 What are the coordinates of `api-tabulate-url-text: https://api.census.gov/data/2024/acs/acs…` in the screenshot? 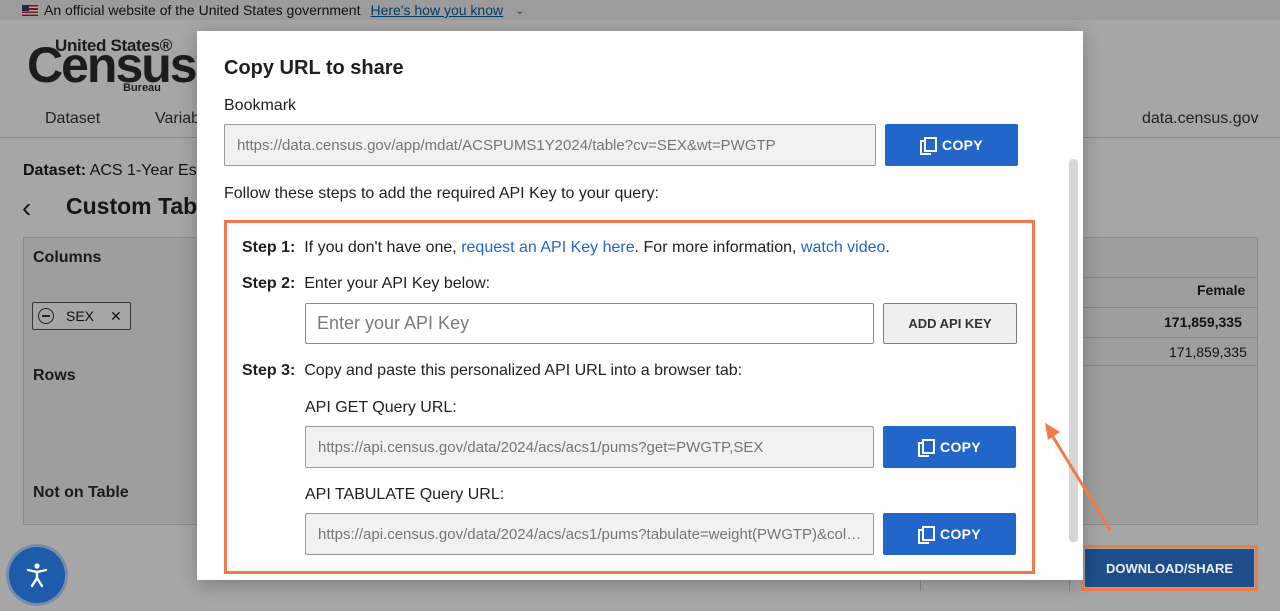 It's located at (595, 534).